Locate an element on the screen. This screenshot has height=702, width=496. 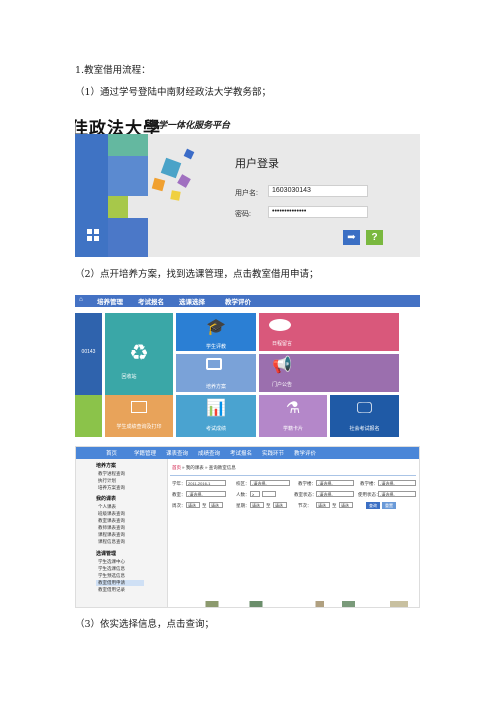
deco-tile-blue is located at coordinates (128, 176).